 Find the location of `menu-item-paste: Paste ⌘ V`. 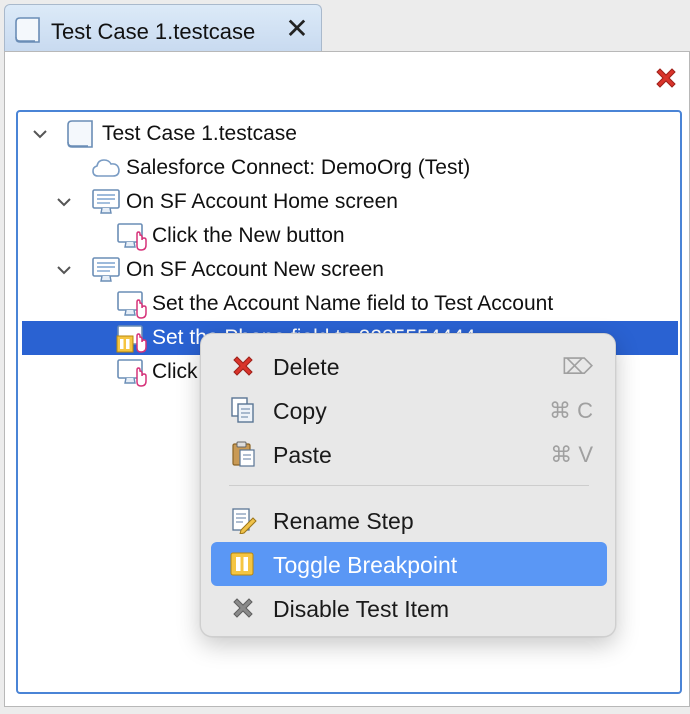

menu-item-paste: Paste ⌘ V is located at coordinates (409, 454).